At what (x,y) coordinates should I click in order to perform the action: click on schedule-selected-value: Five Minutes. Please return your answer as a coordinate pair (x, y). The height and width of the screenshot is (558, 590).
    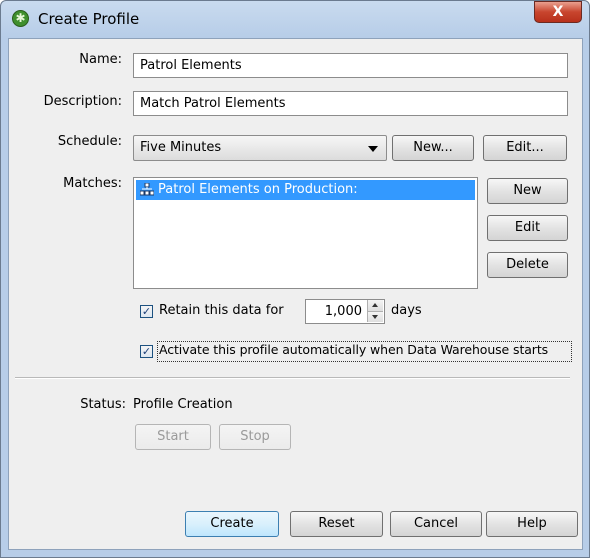
    Looking at the image, I should click on (181, 147).